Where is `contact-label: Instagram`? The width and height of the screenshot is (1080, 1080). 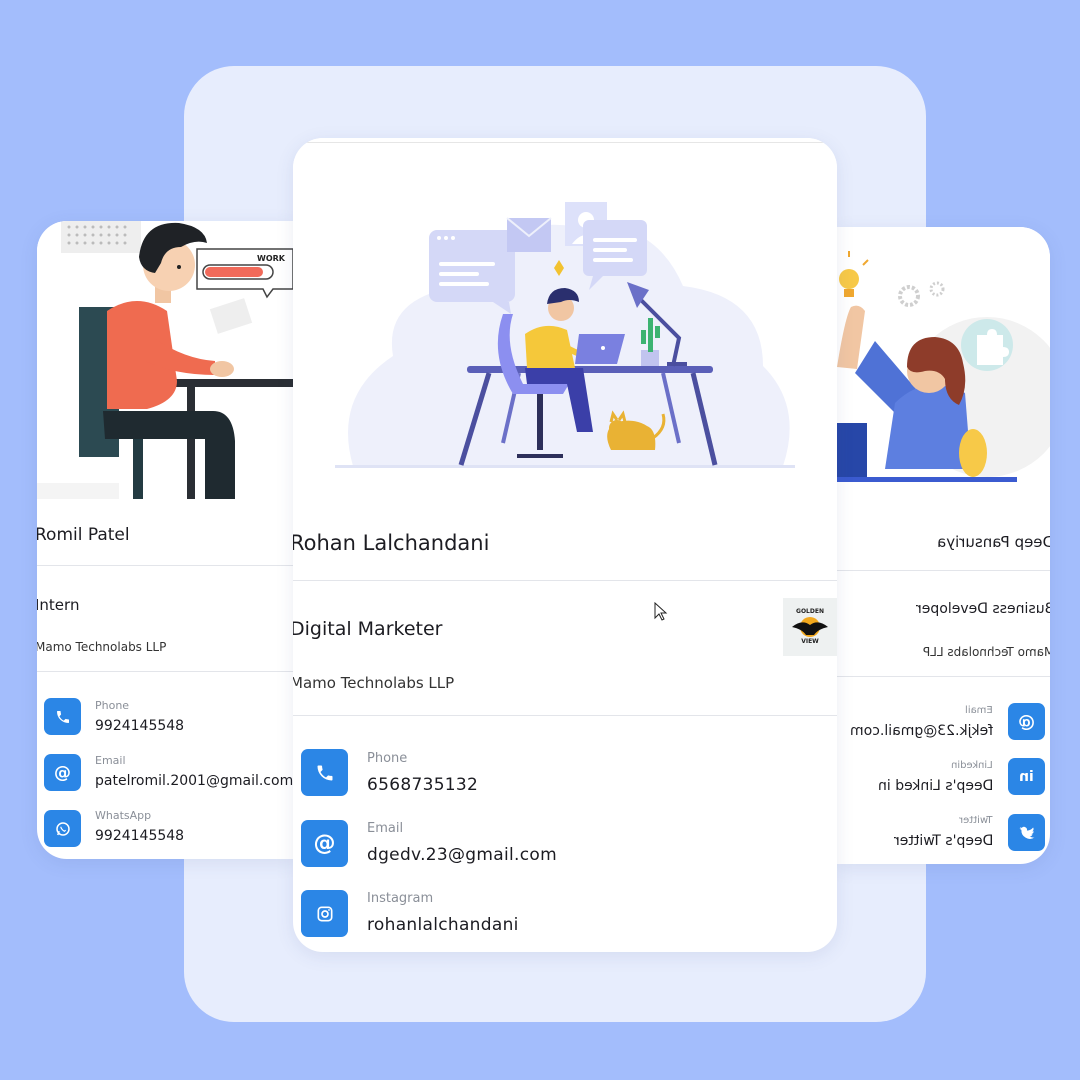
contact-label: Instagram is located at coordinates (400, 898).